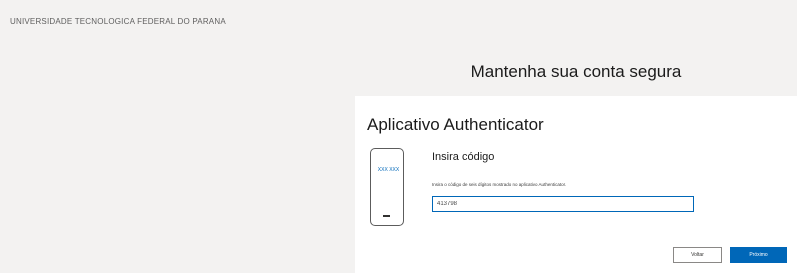  I want to click on phone-screen-code: XXX XXX, so click(388, 170).